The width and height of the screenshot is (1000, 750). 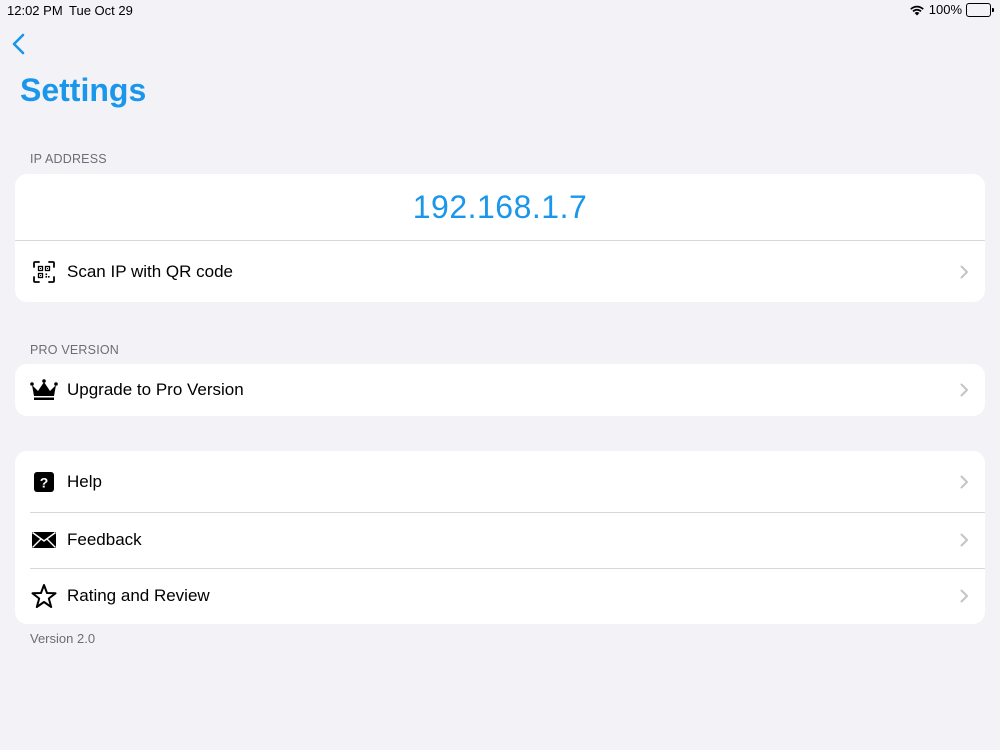 I want to click on battery-icon, so click(x=980, y=9).